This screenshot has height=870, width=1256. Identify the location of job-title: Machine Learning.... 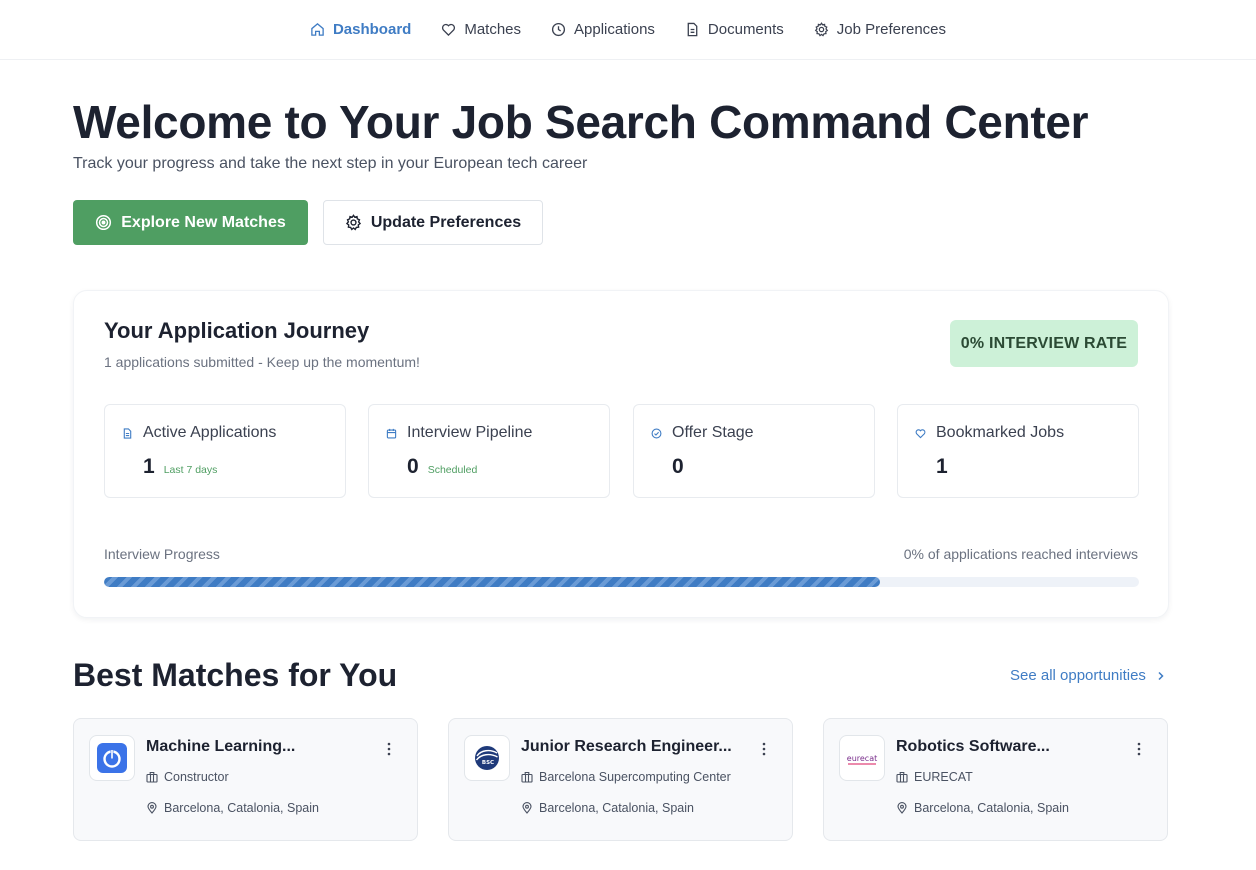
(221, 746).